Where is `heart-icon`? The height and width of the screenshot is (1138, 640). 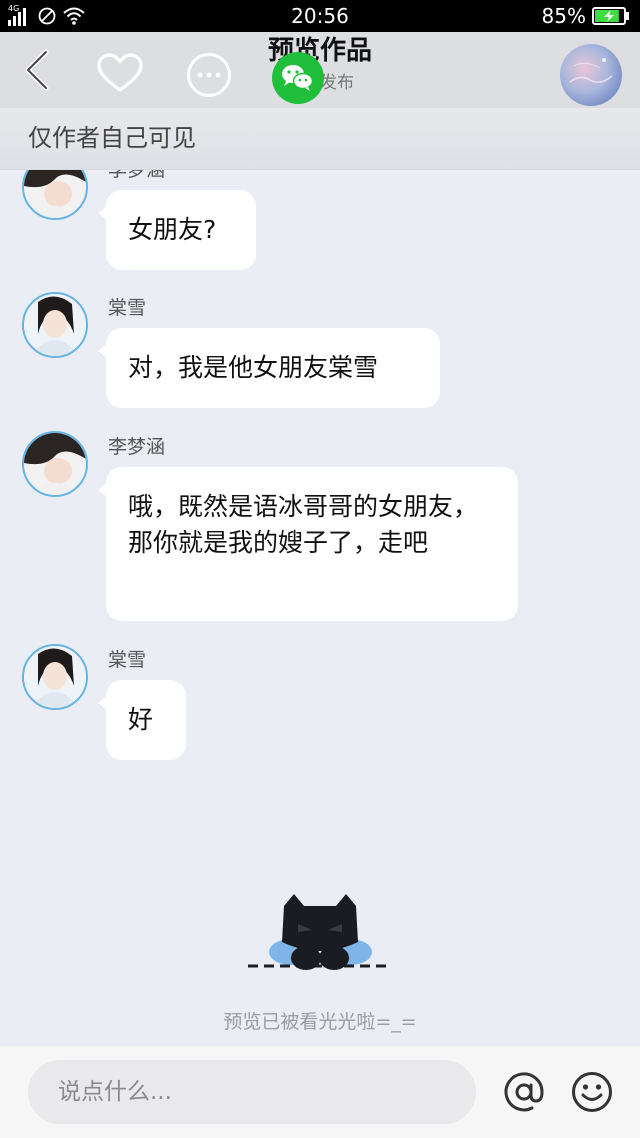 heart-icon is located at coordinates (120, 73).